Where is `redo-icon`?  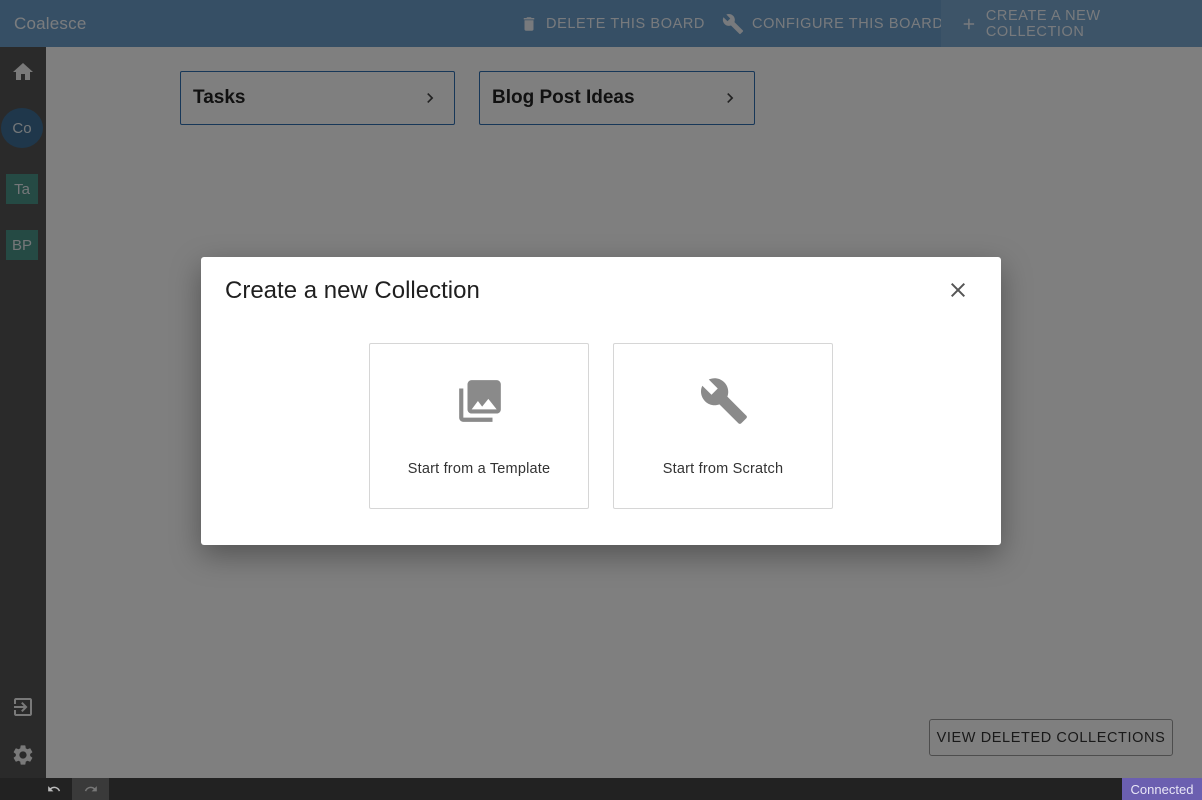
redo-icon is located at coordinates (90, 789).